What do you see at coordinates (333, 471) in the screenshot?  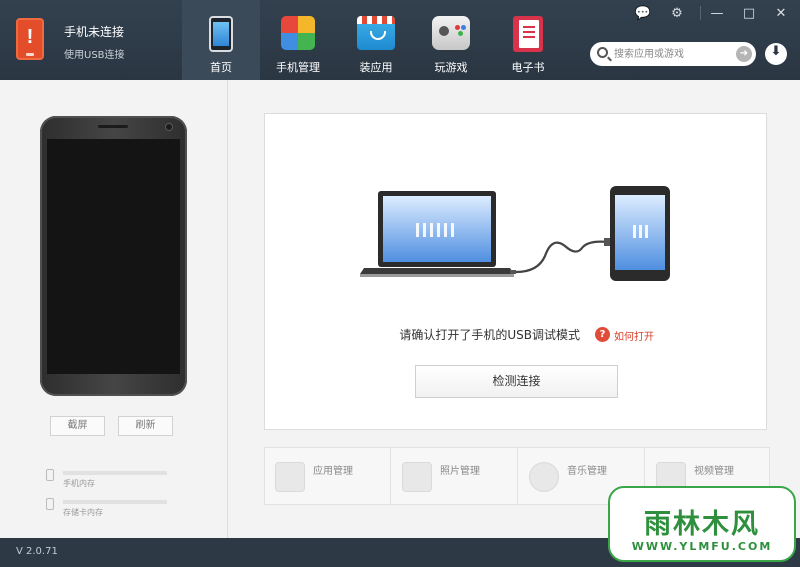 I see `app-manage-label: 应用管理` at bounding box center [333, 471].